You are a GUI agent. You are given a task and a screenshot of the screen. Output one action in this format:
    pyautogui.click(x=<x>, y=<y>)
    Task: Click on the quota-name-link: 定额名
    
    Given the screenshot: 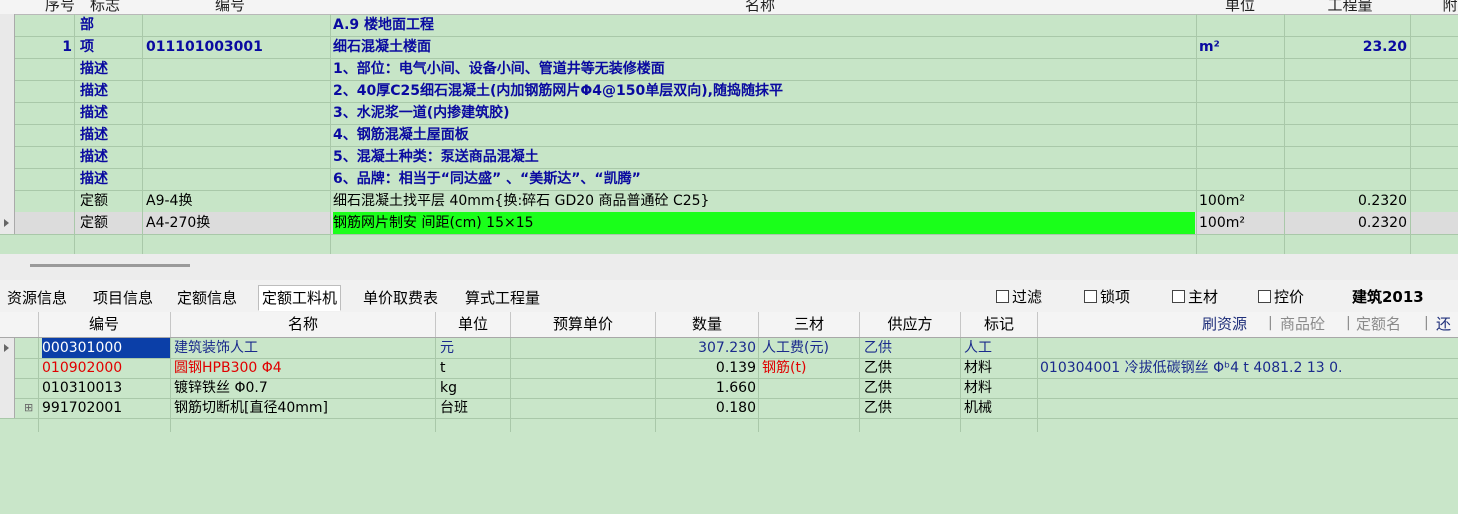 What is the action you would take?
    pyautogui.click(x=1378, y=324)
    